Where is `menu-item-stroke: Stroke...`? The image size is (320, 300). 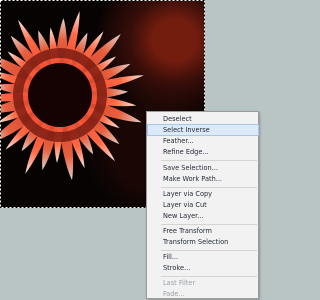 menu-item-stroke: Stroke... is located at coordinates (203, 268).